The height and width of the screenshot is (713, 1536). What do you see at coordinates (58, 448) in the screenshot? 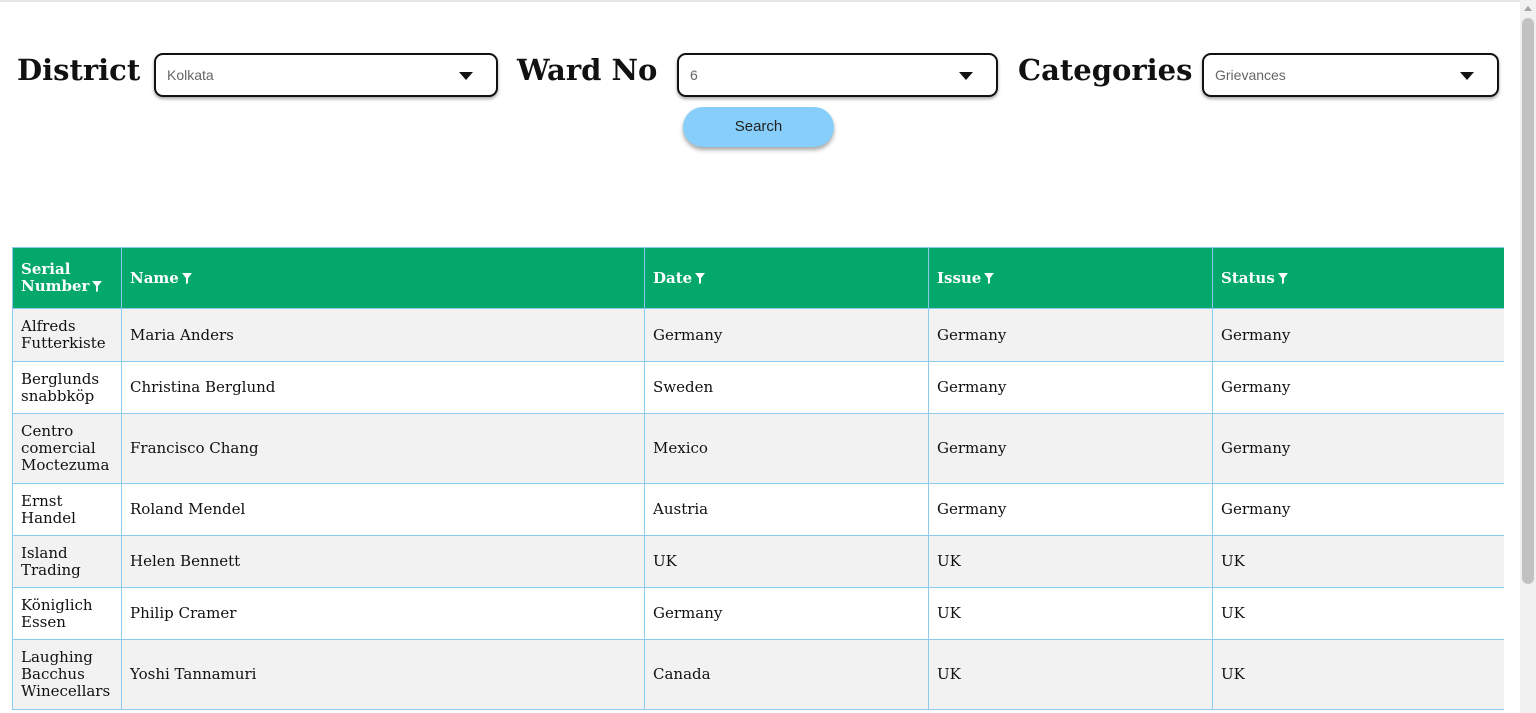
I see `serial-cell-line: comercial` at bounding box center [58, 448].